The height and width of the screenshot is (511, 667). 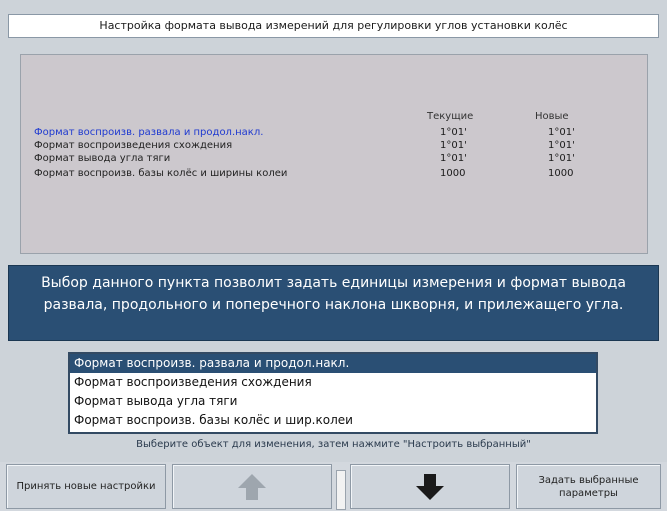 I want to click on move-up-button, so click(x=252, y=486).